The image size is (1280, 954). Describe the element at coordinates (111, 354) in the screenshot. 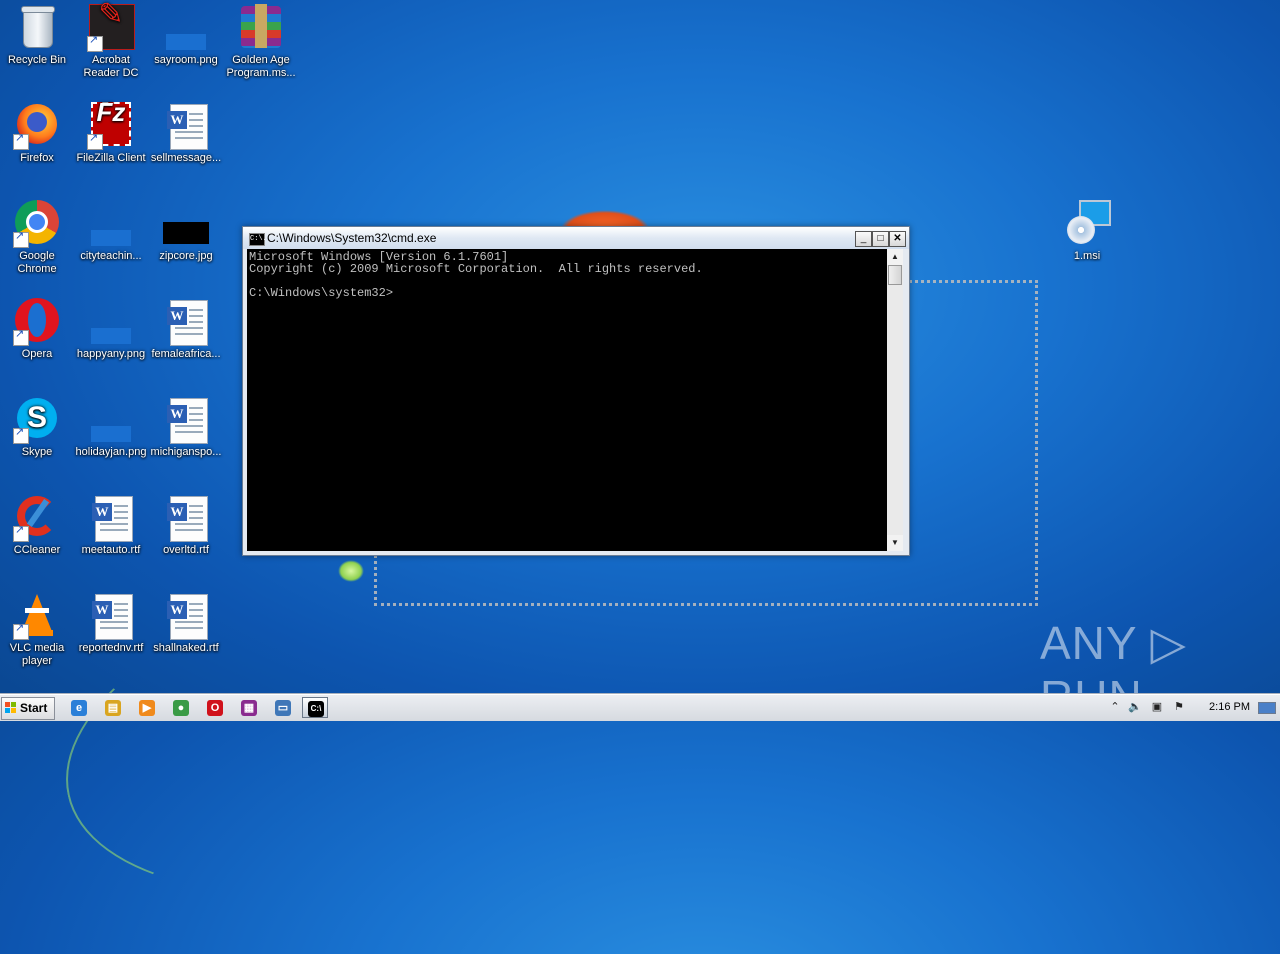

I see `desktop-icon-label: happyany.png` at that location.